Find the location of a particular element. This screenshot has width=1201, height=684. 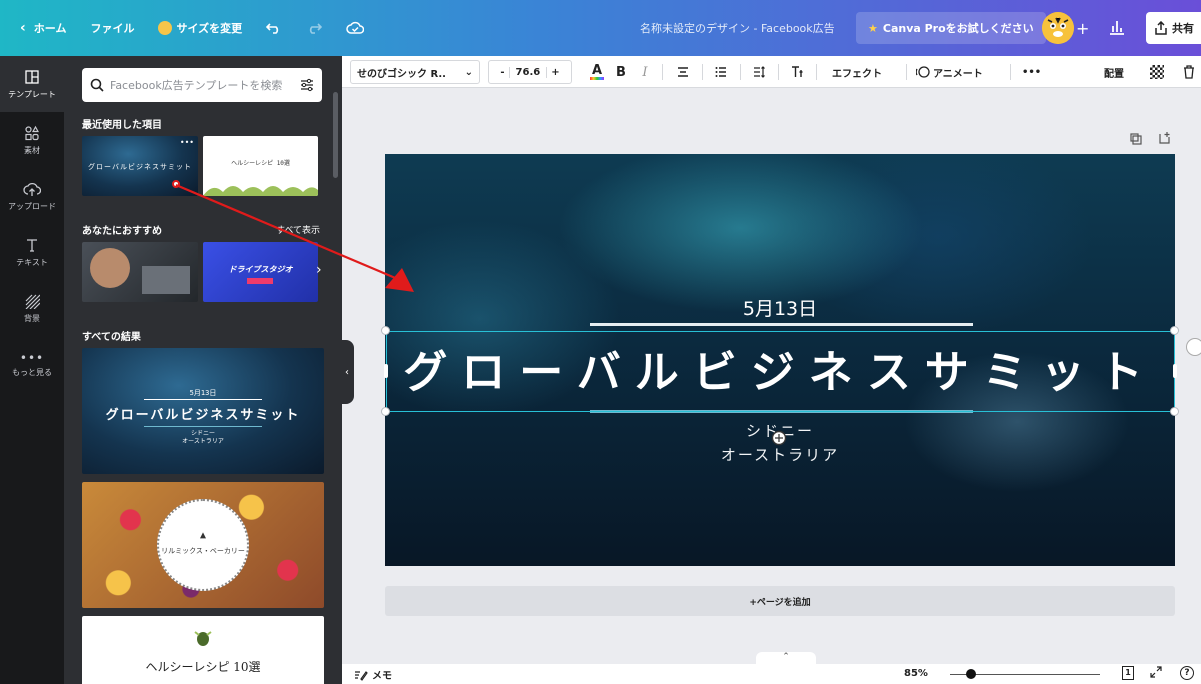

cupcake-icon: ▲ is located at coordinates (203, 535).